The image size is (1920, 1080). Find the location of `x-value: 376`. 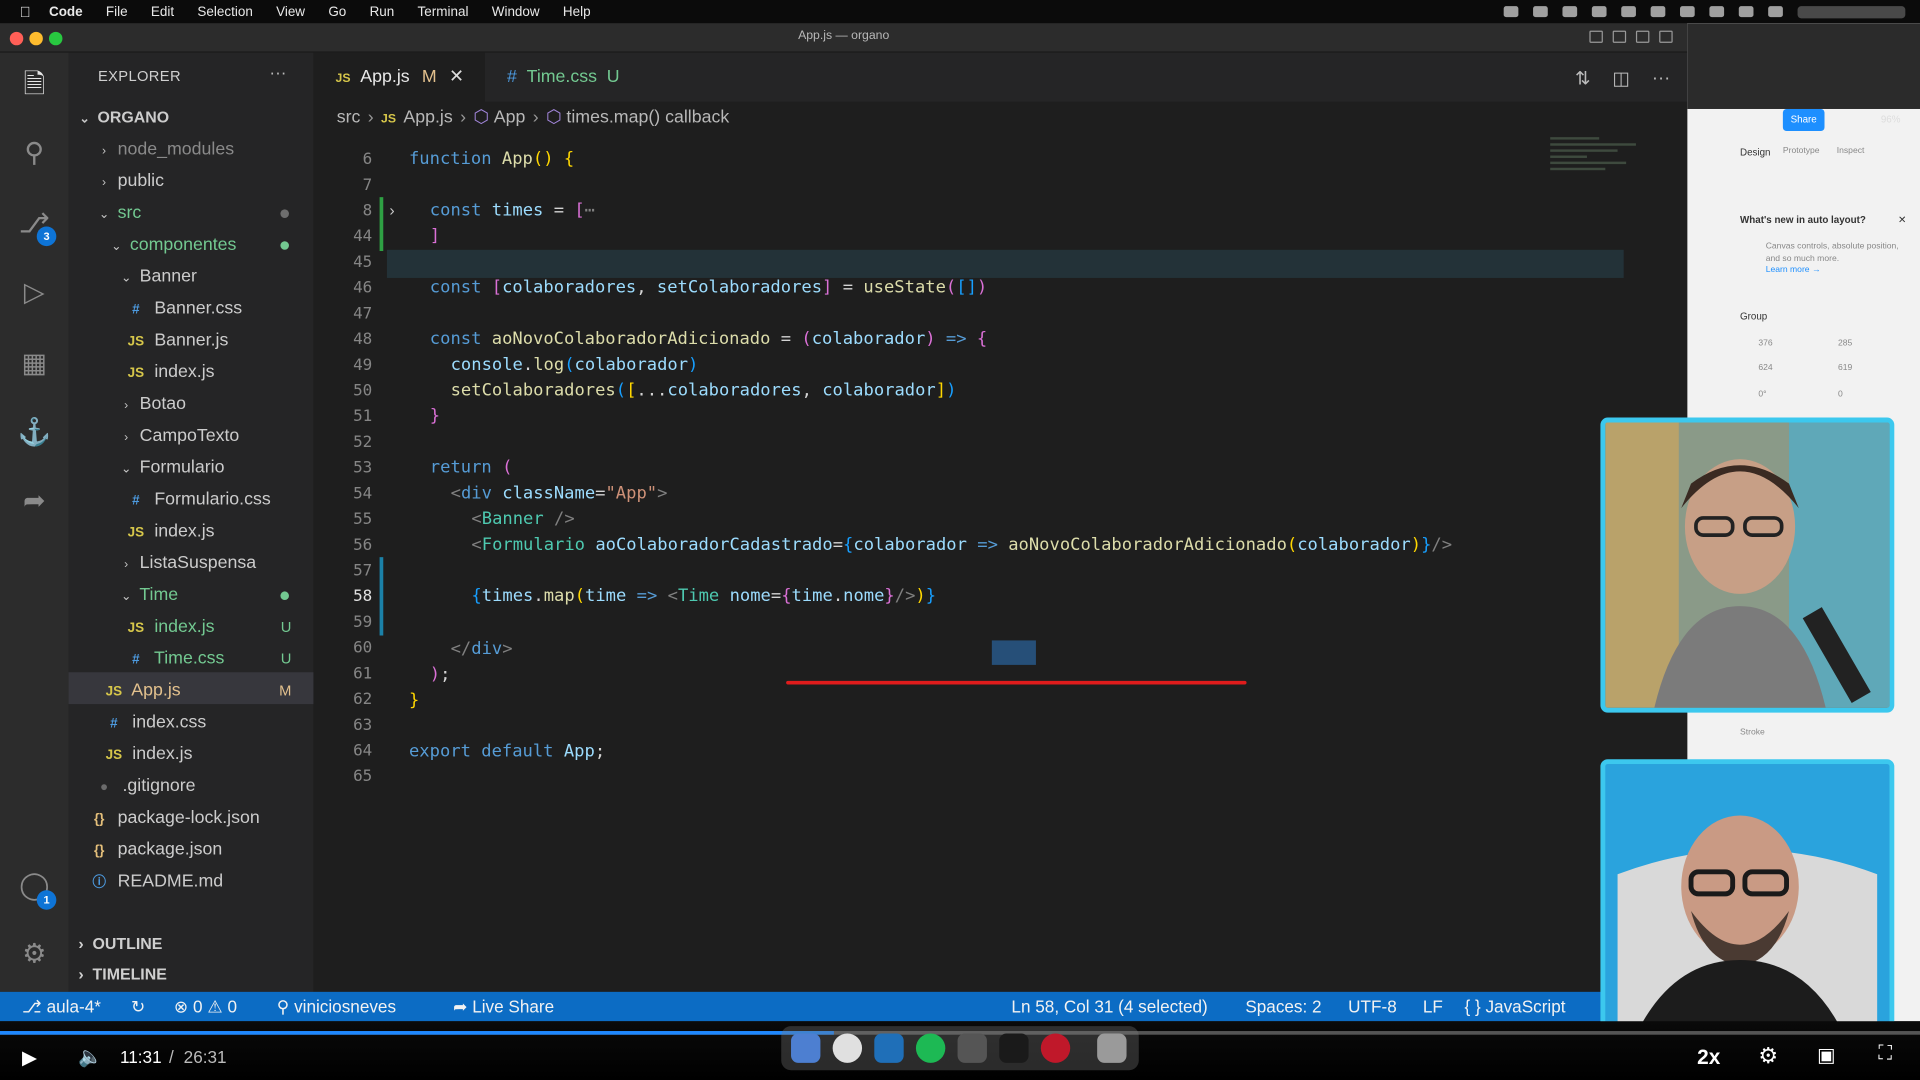

x-value: 376 is located at coordinates (1765, 343).